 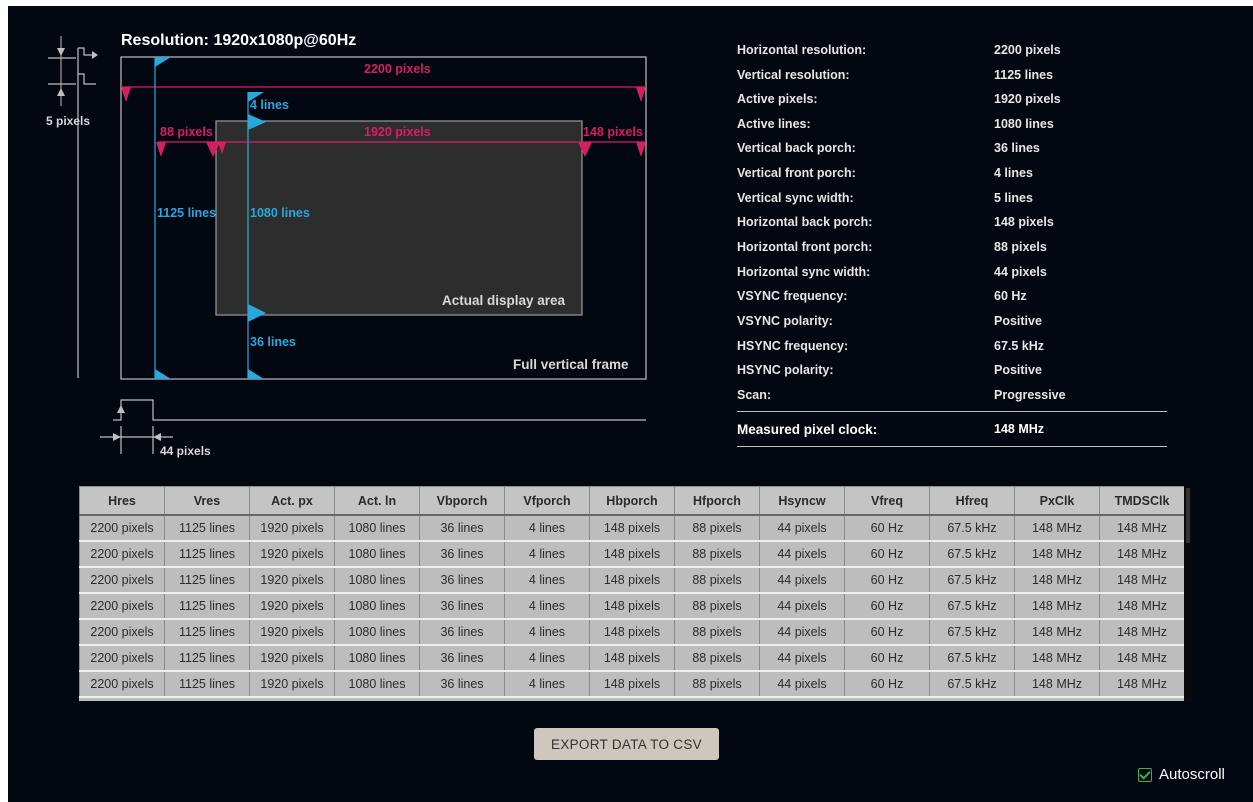 What do you see at coordinates (1020, 247) in the screenshot?
I see `param-value: 88 pixels` at bounding box center [1020, 247].